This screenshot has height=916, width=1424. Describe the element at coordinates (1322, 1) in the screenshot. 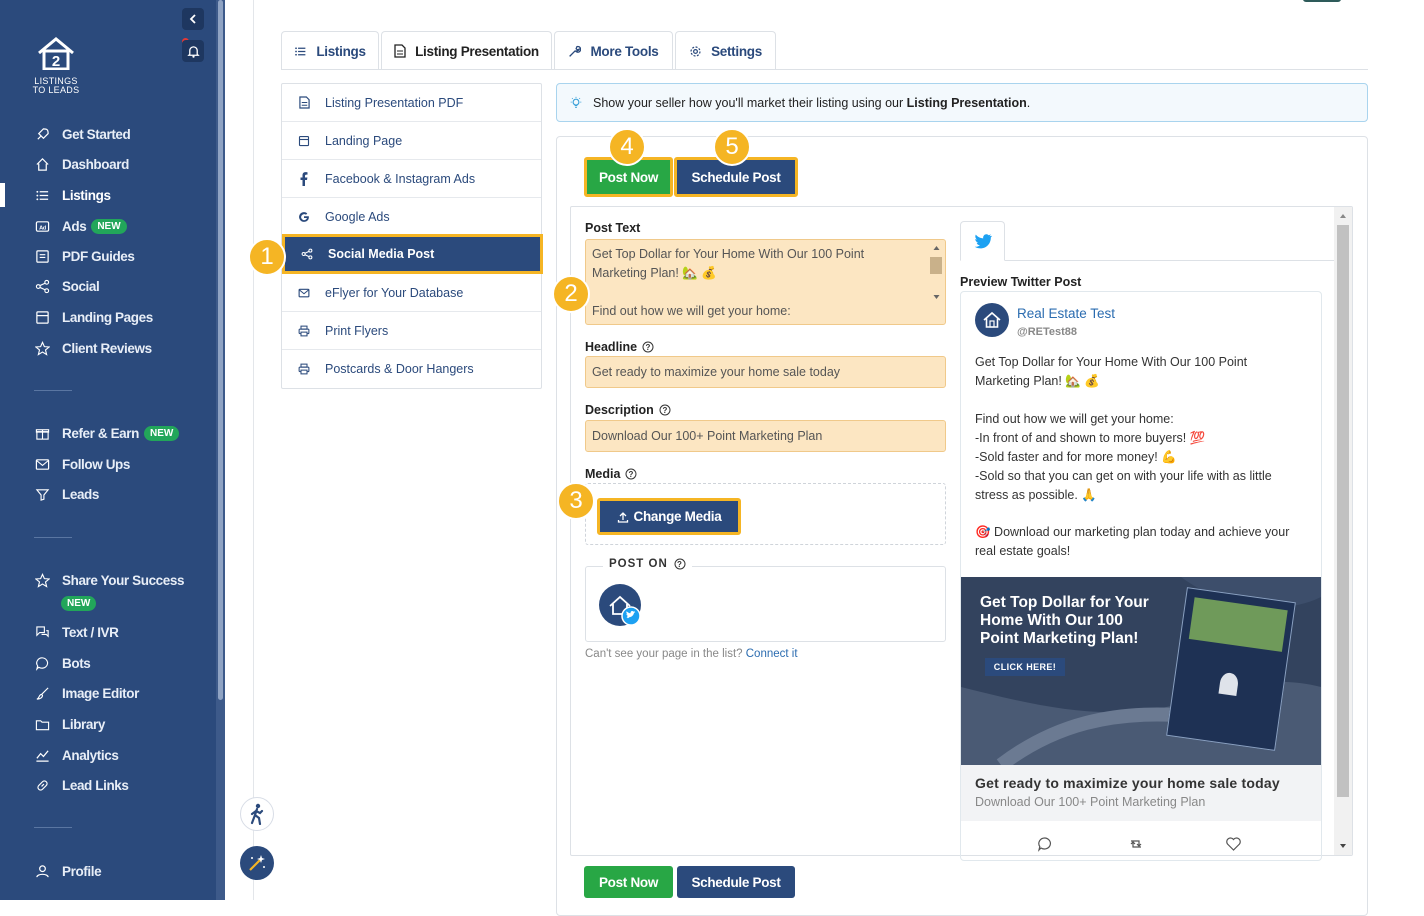

I see `top-right-button` at that location.